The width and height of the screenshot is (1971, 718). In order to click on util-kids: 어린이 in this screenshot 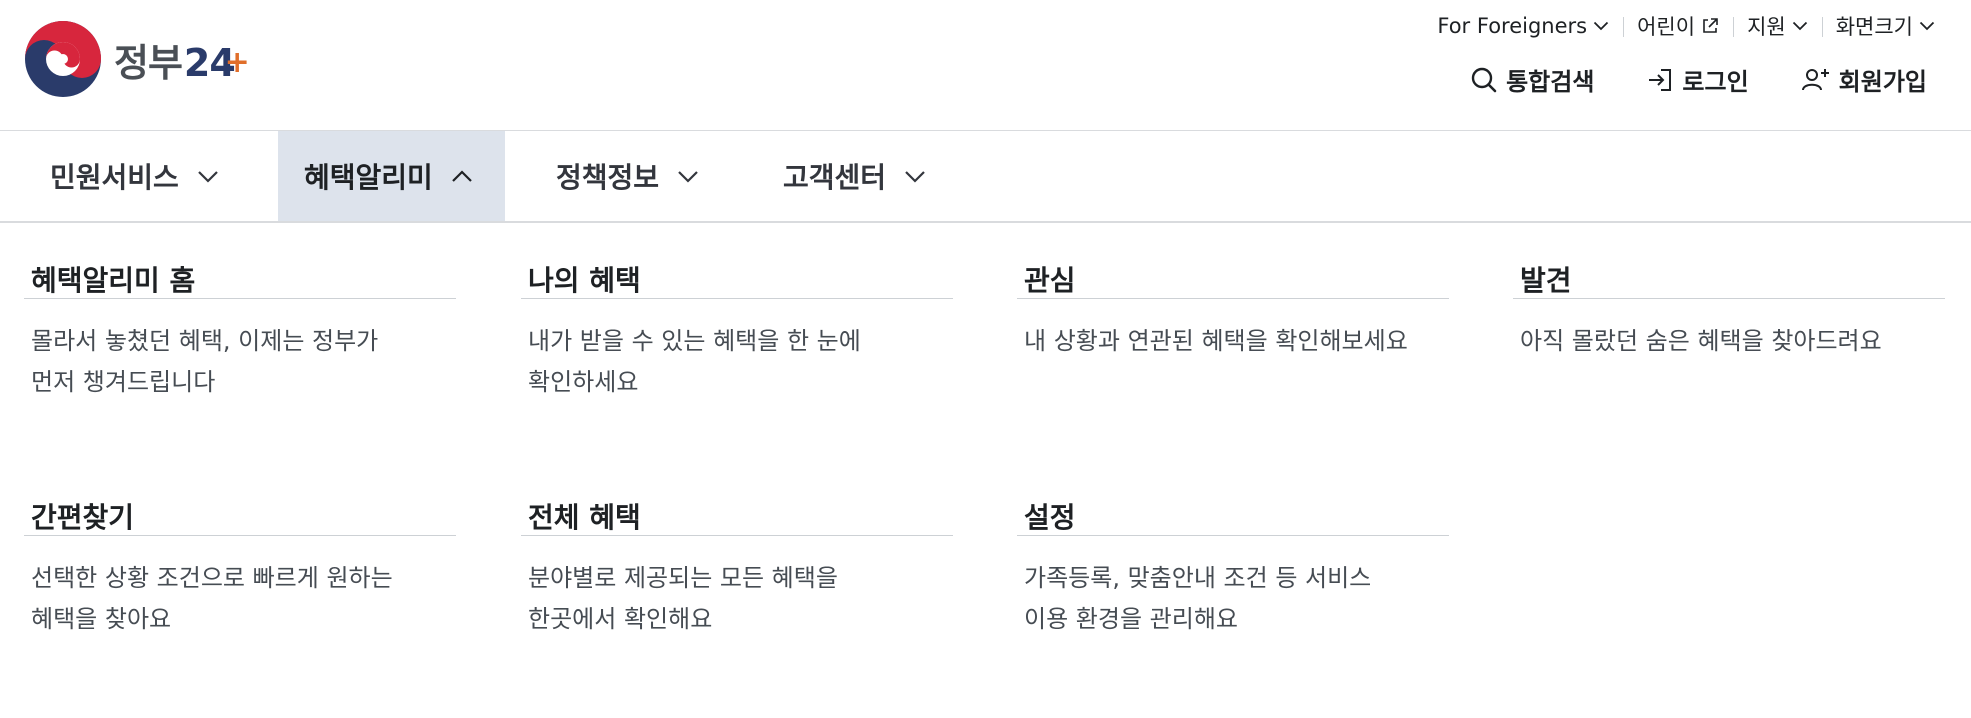, I will do `click(1678, 26)`.